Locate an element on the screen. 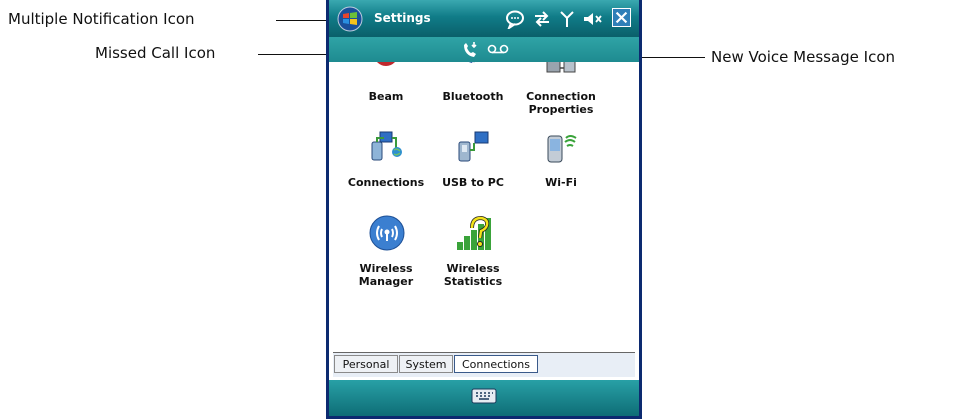 Image resolution: width=962 pixels, height=419 pixels. tab-system: System is located at coordinates (426, 364).